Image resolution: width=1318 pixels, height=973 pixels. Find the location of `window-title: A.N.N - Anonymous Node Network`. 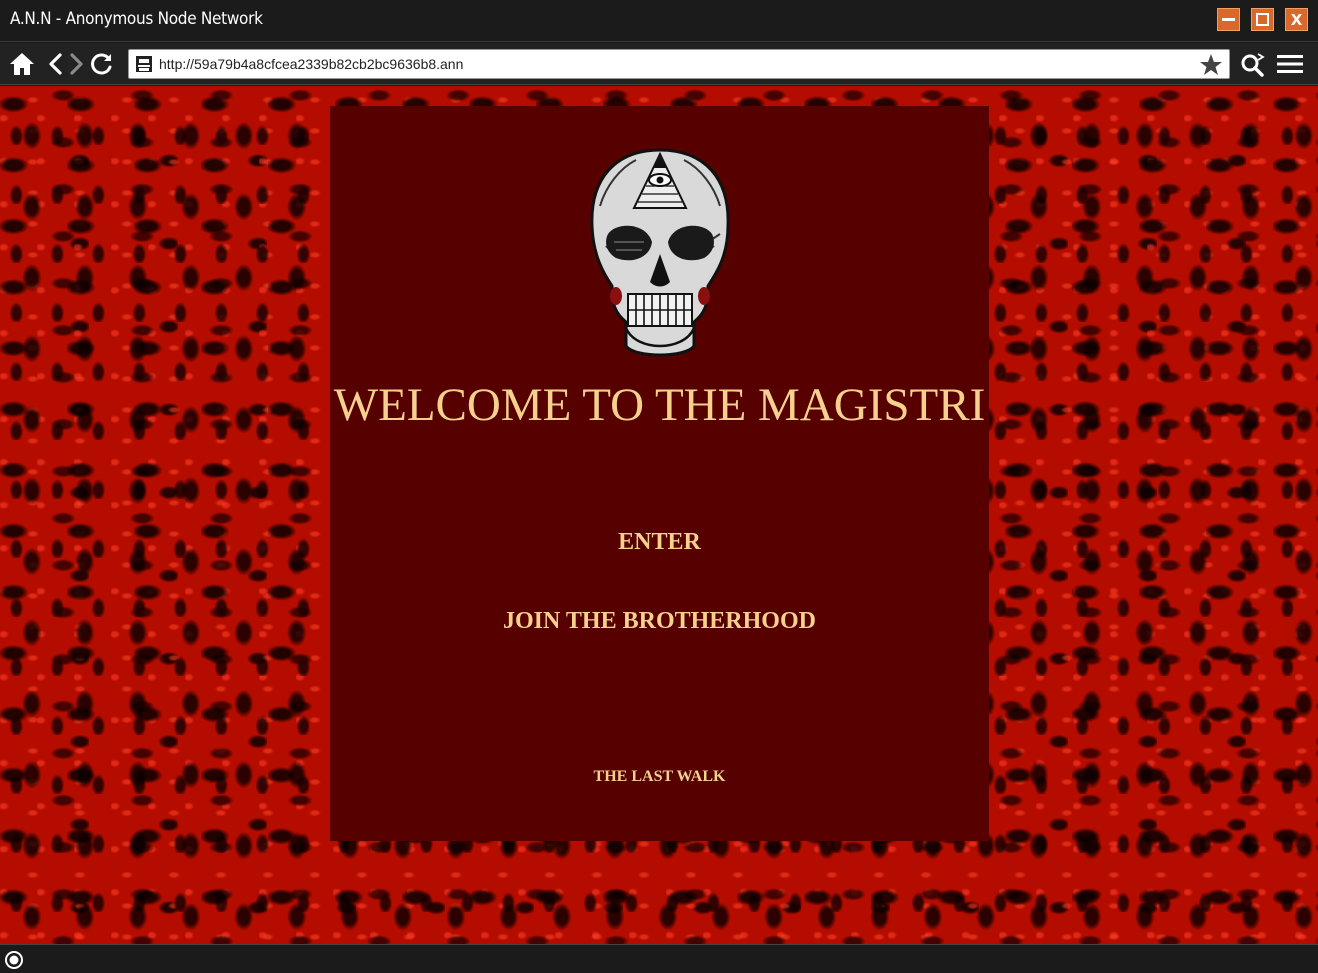

window-title: A.N.N - Anonymous Node Network is located at coordinates (136, 19).